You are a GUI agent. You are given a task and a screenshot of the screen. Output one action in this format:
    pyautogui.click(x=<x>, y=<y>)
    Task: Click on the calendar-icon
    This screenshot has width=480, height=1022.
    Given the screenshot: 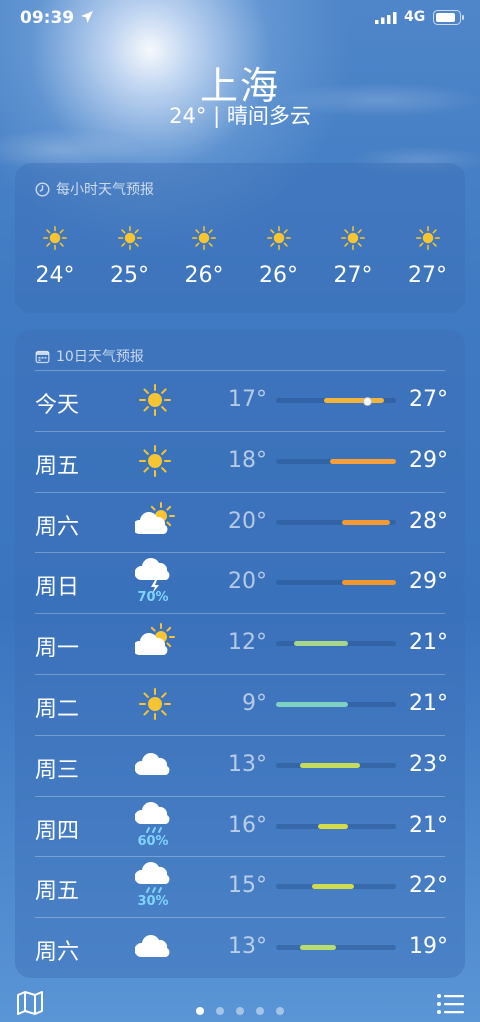 What is the action you would take?
    pyautogui.click(x=42, y=356)
    